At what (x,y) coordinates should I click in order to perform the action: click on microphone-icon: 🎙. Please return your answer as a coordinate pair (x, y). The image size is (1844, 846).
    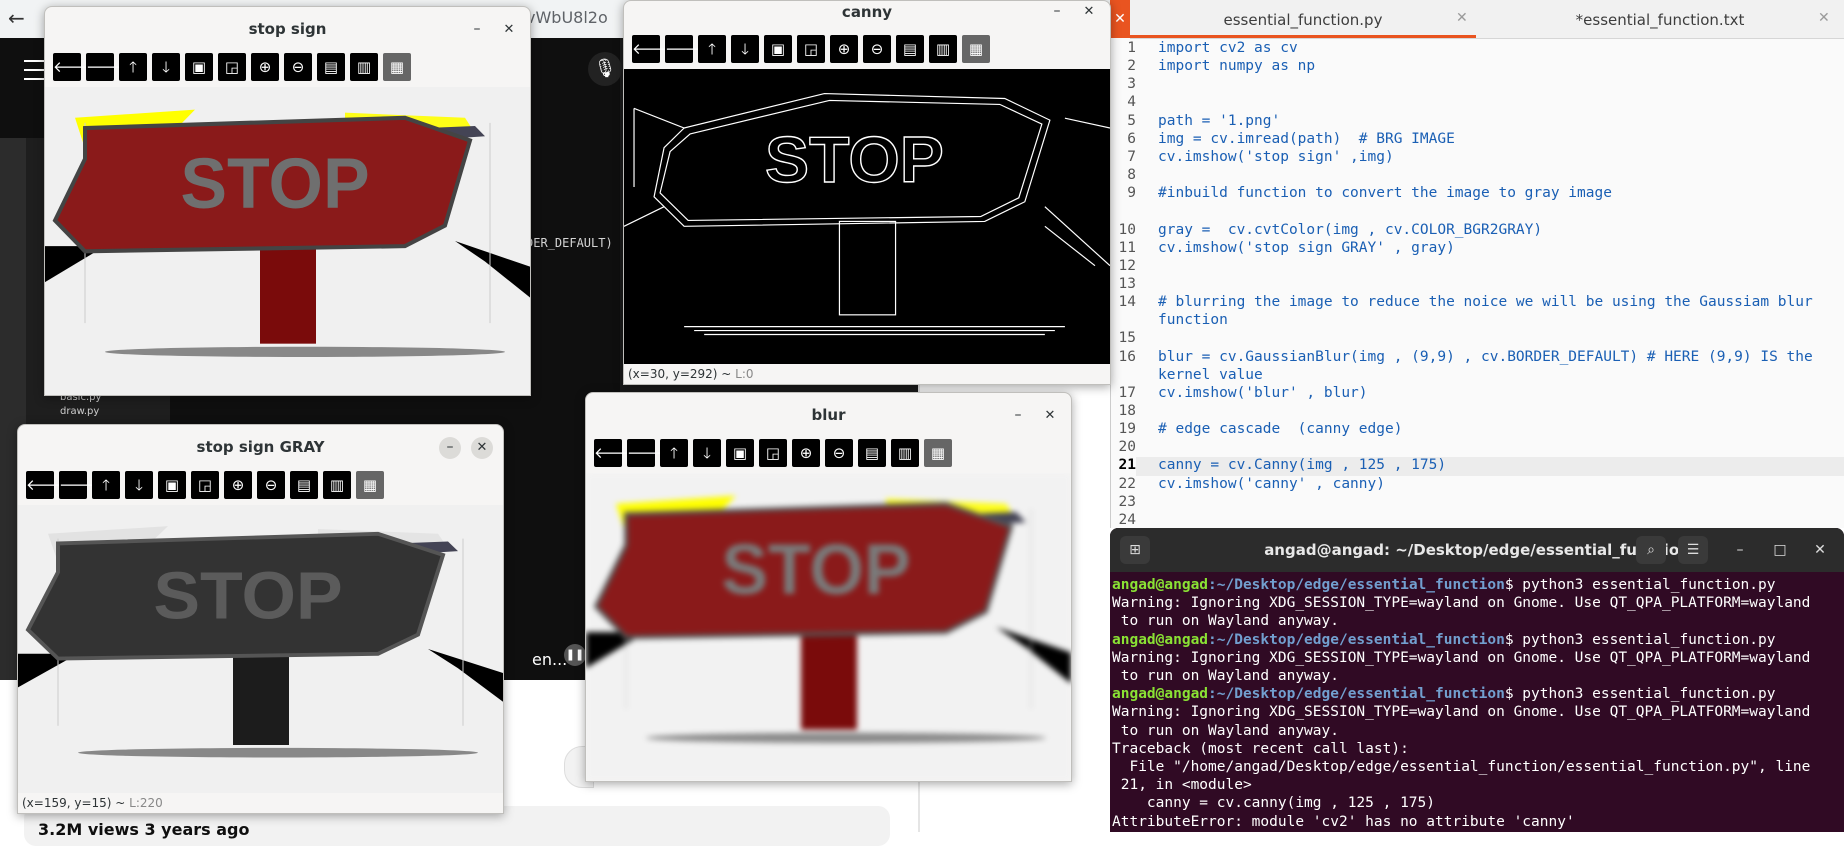
    Looking at the image, I should click on (605, 69).